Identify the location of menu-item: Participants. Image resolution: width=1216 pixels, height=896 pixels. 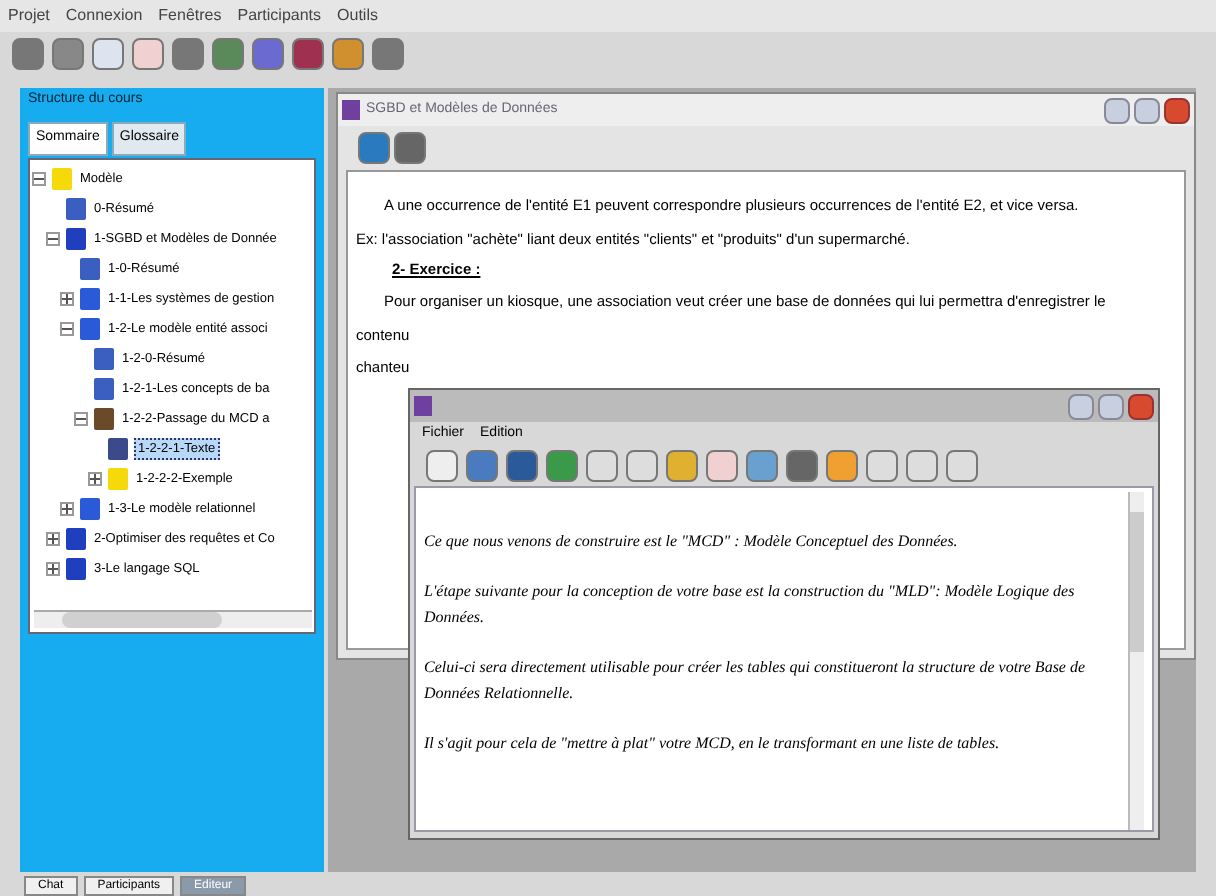
(279, 16).